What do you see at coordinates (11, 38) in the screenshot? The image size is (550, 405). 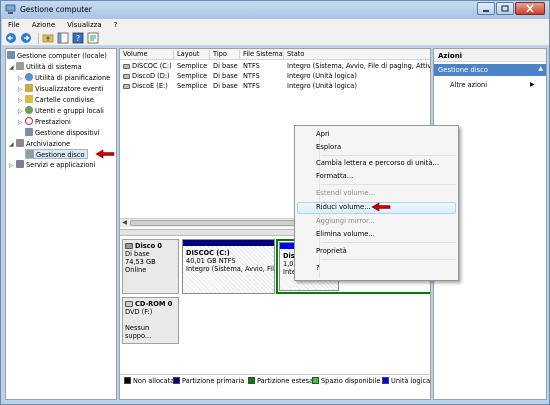 I see `back-arrow-icon` at bounding box center [11, 38].